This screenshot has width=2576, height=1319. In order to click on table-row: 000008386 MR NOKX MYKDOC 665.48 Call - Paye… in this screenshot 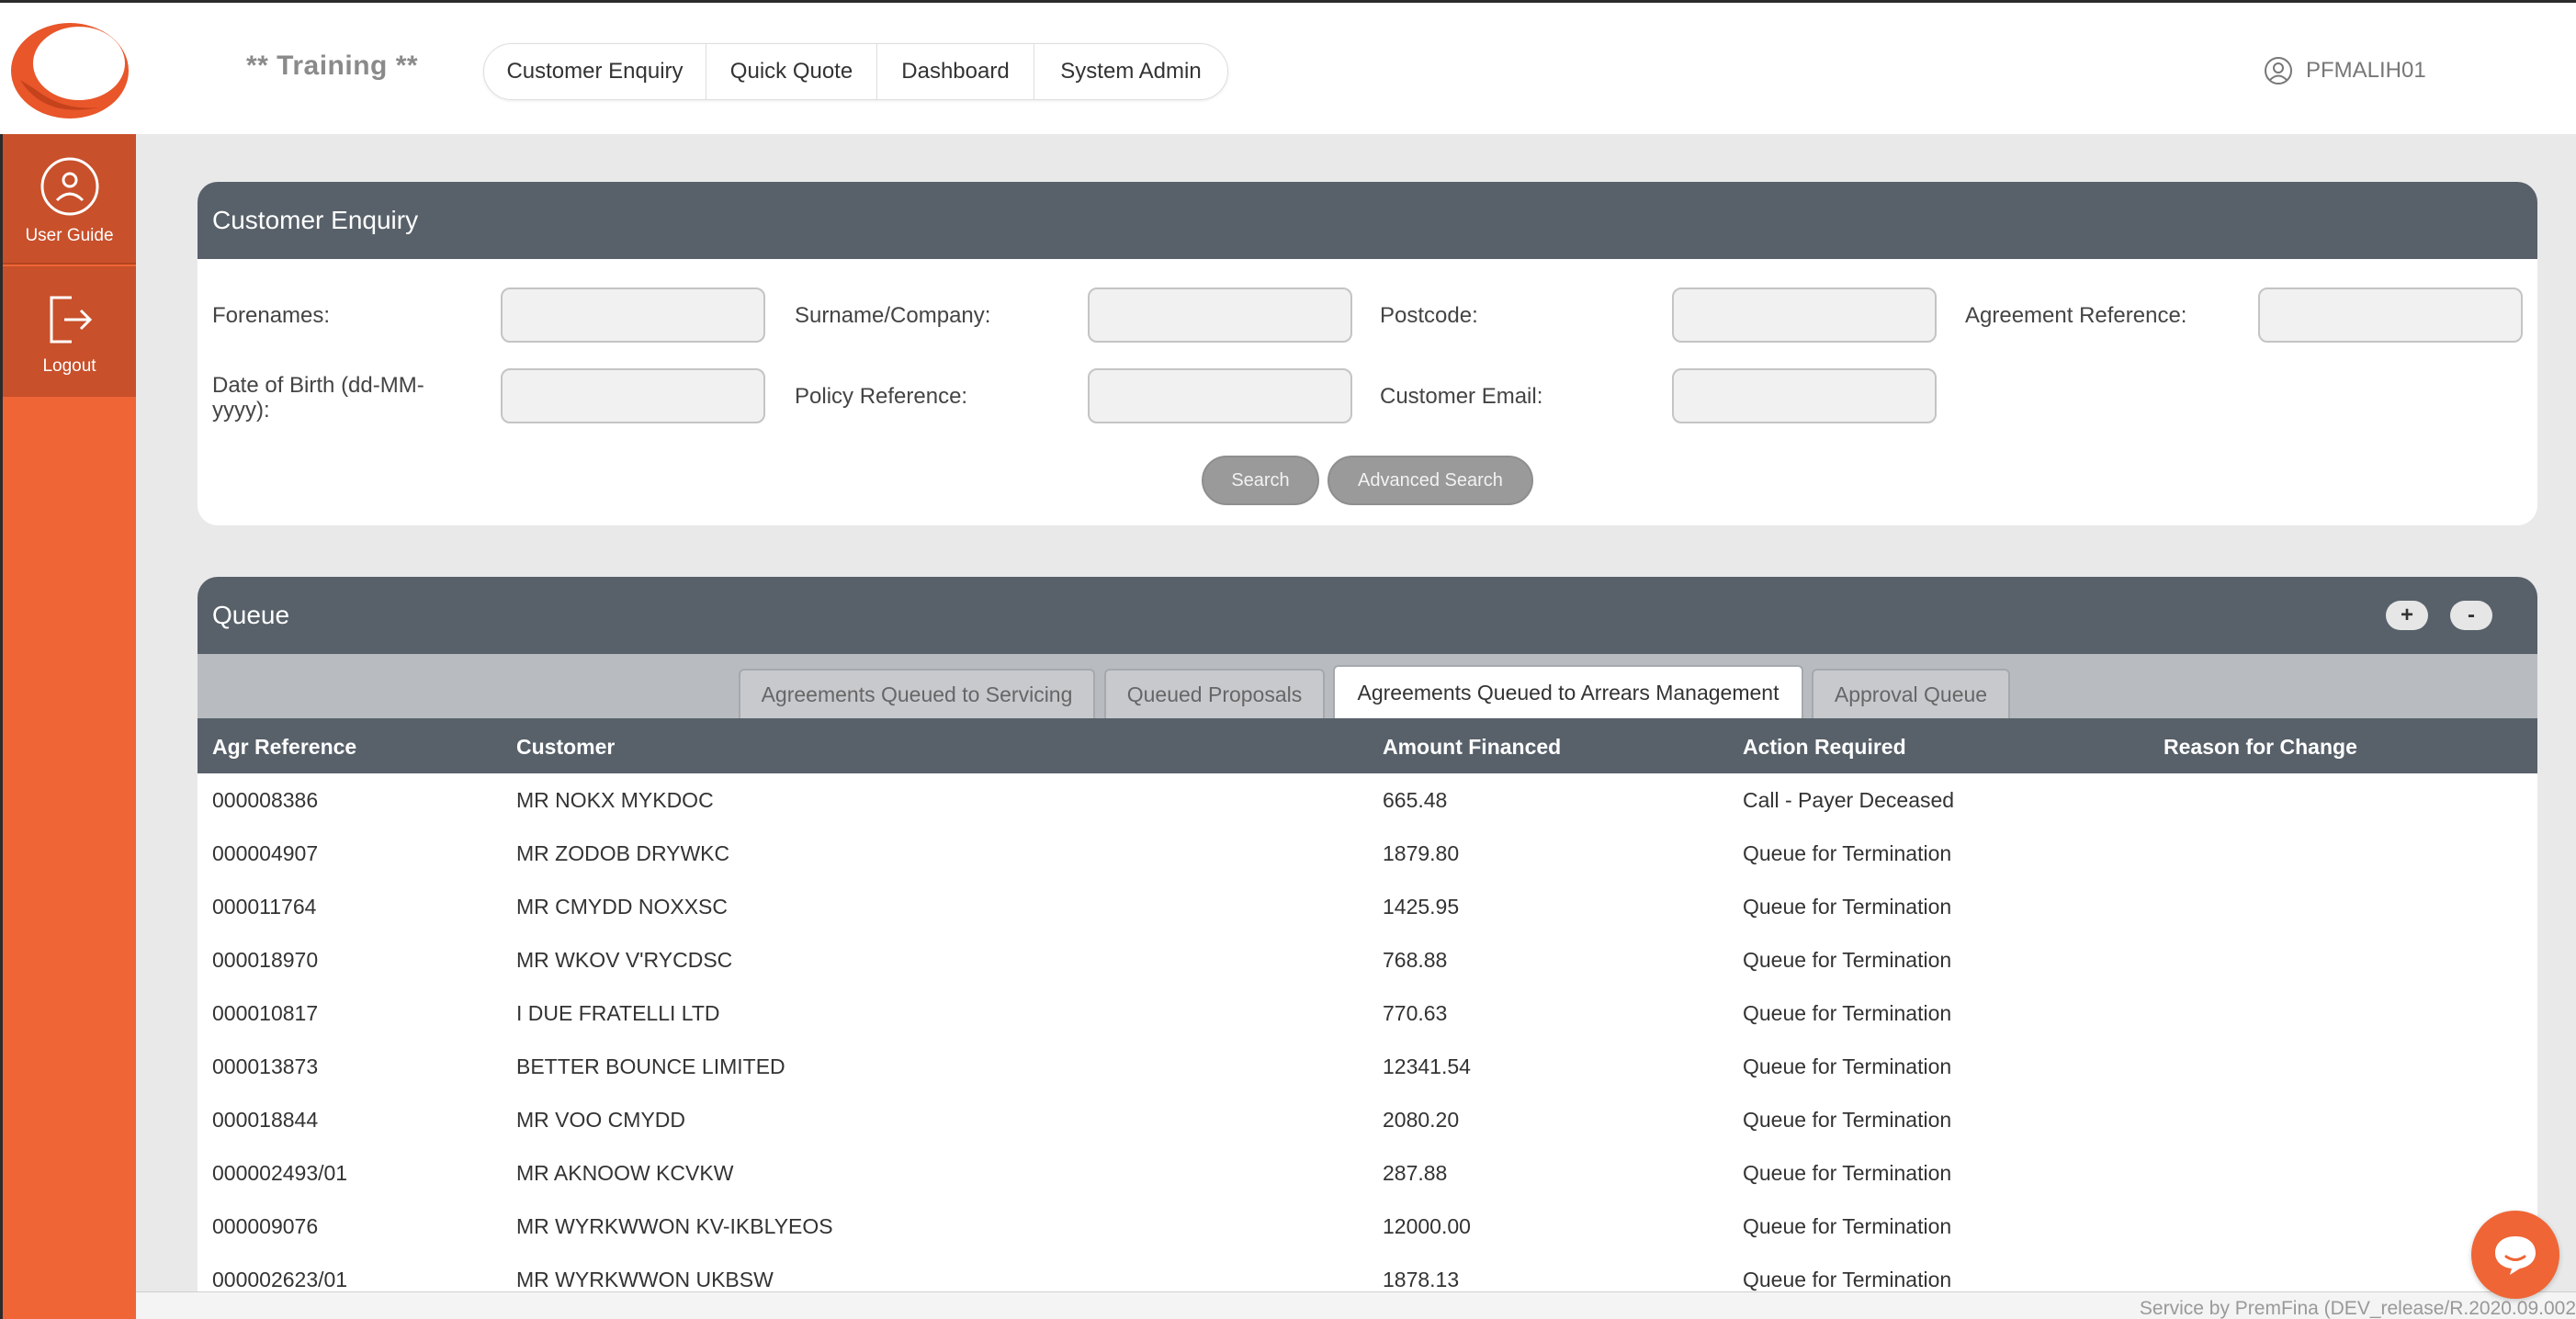, I will do `click(1367, 800)`.